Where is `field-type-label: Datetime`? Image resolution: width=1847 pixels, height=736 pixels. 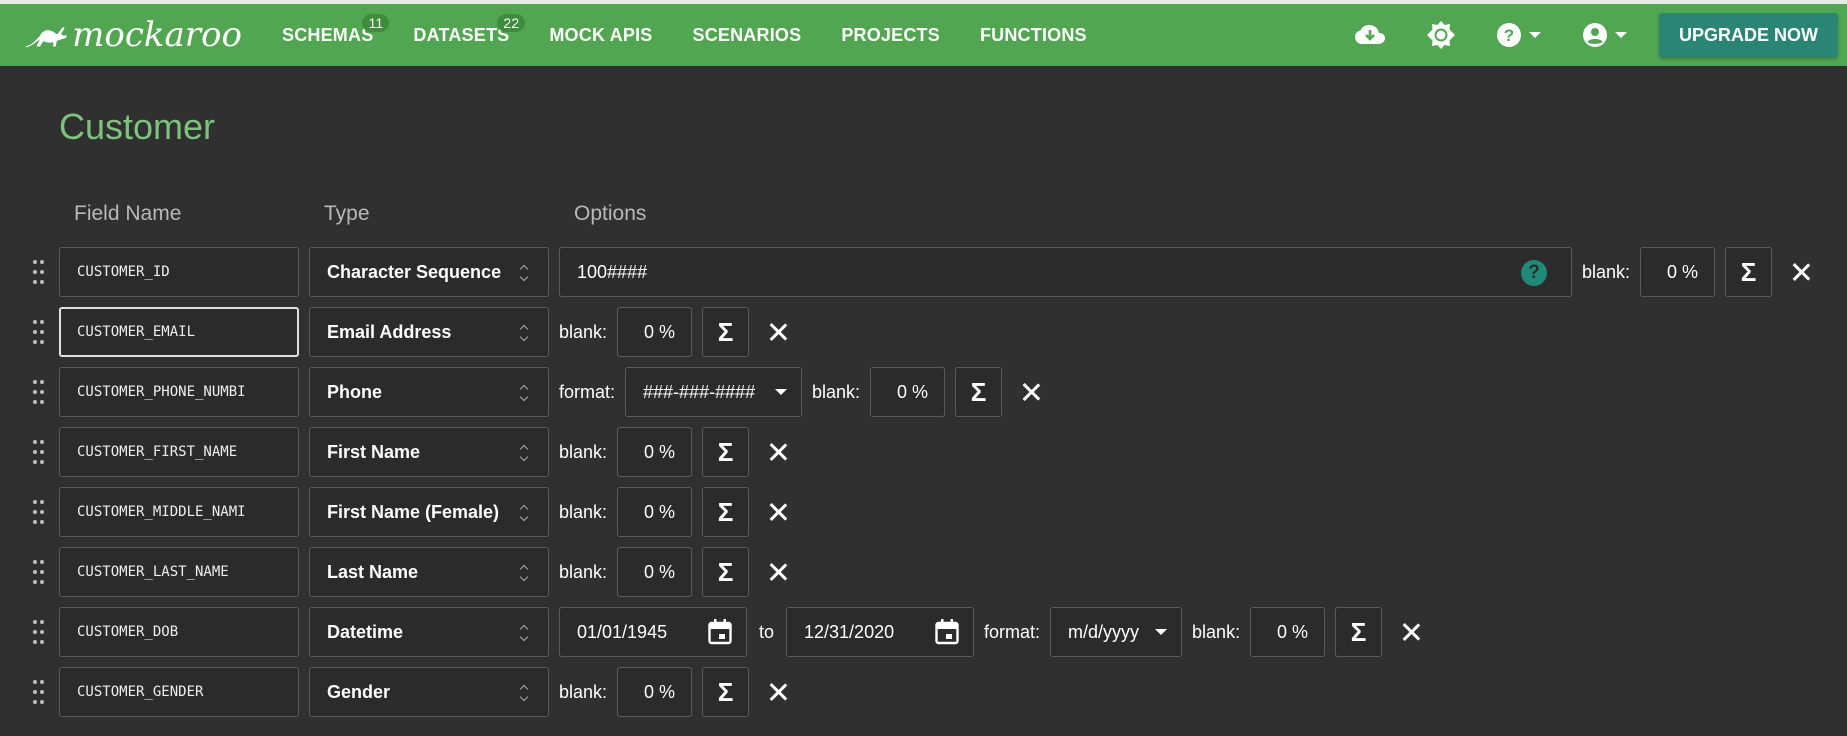
field-type-label: Datetime is located at coordinates (365, 631).